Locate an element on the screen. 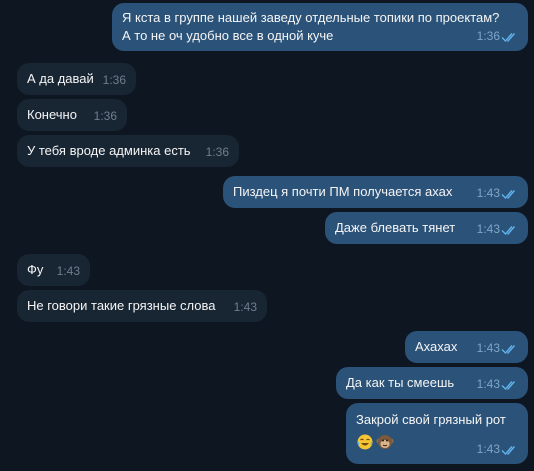 The height and width of the screenshot is (471, 534). message-text: Ахахах is located at coordinates (436, 346).